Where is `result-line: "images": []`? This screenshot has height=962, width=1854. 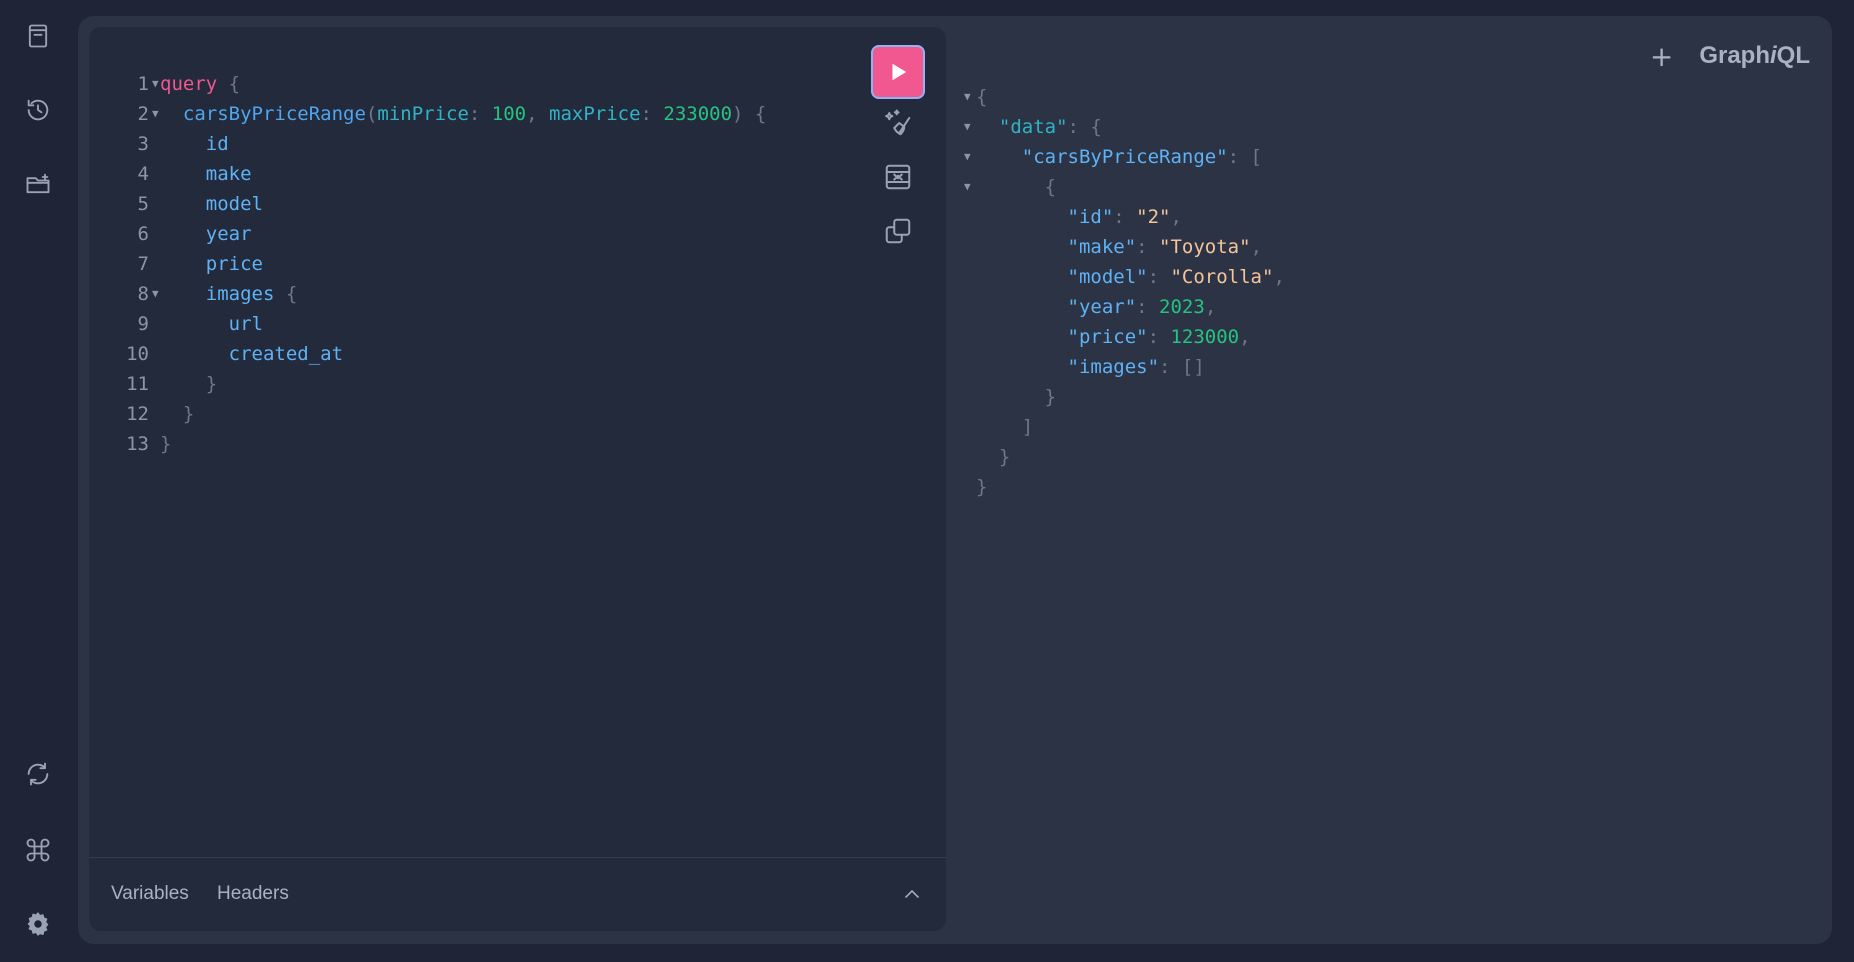 result-line: "images": [] is located at coordinates (1136, 367).